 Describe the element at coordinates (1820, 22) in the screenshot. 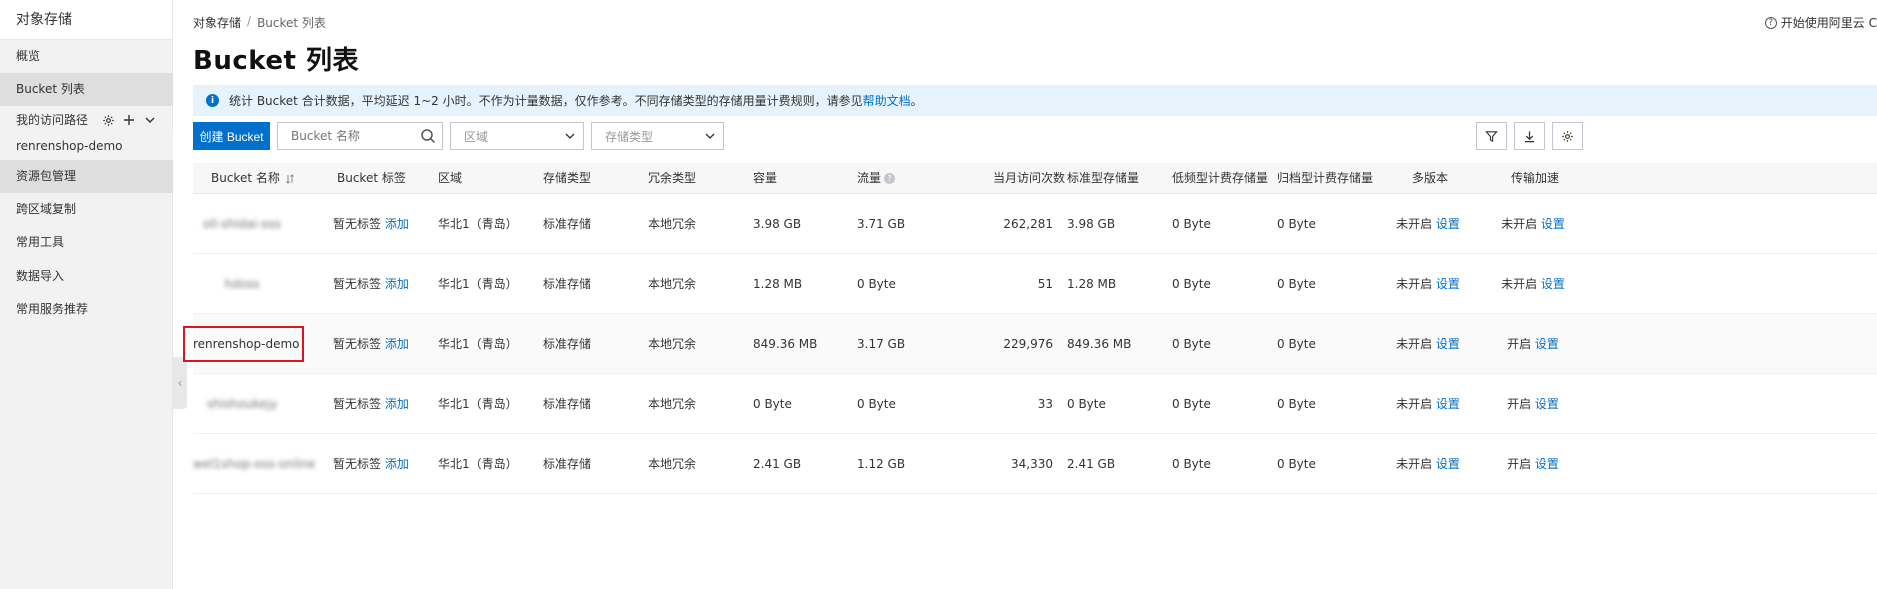

I see `get-started-link: ? 开始使用阿里云 C` at that location.